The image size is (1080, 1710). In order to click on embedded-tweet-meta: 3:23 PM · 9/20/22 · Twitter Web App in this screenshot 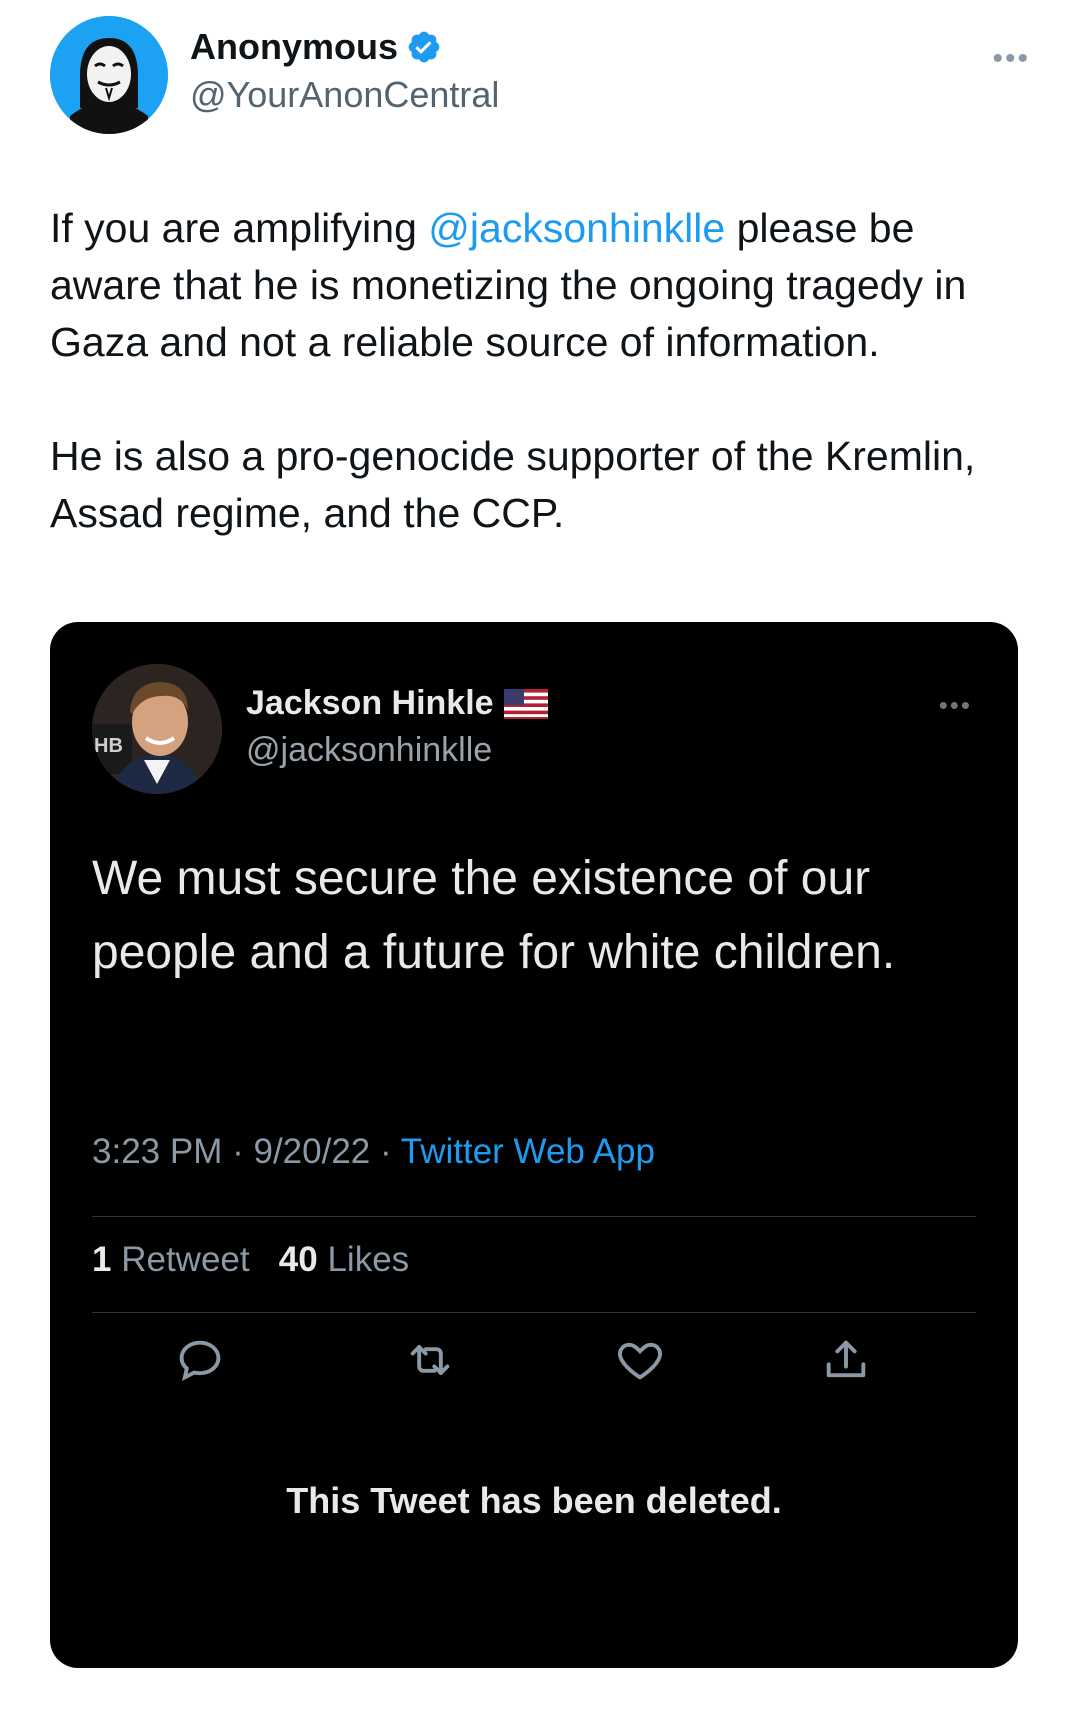, I will do `click(373, 1152)`.